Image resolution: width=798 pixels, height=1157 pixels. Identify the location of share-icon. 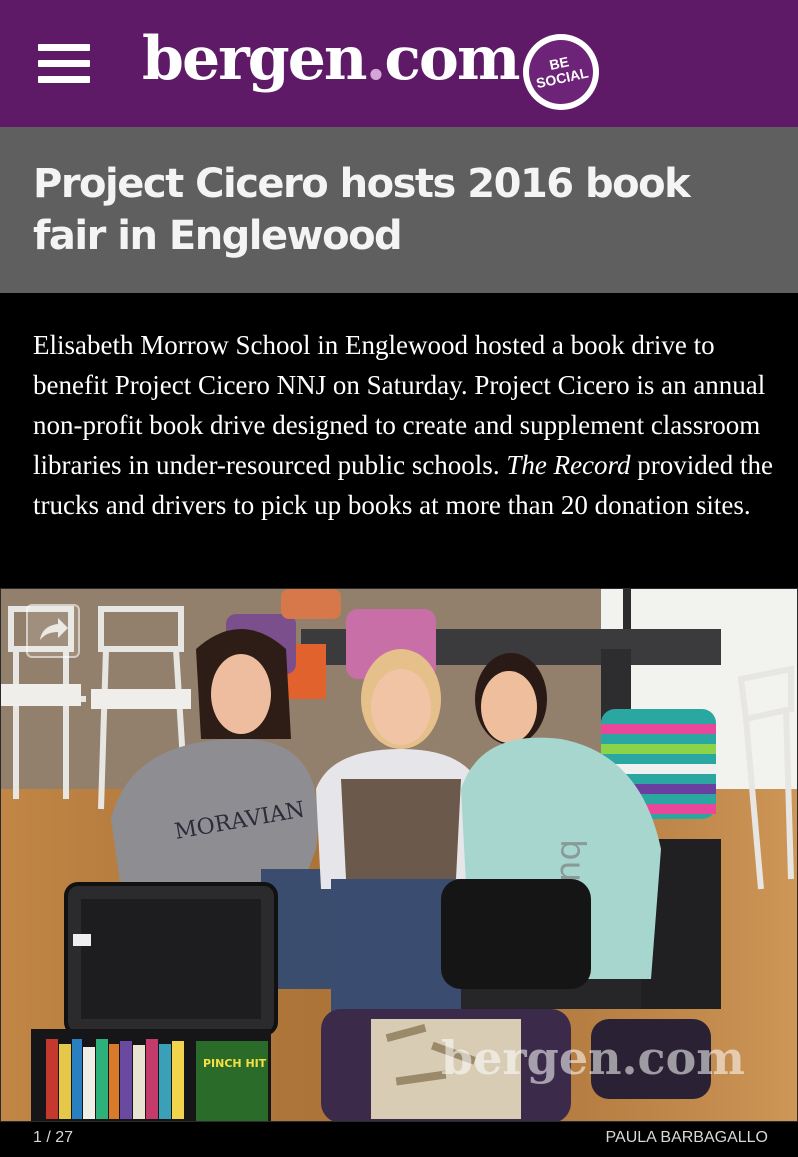
(53, 631).